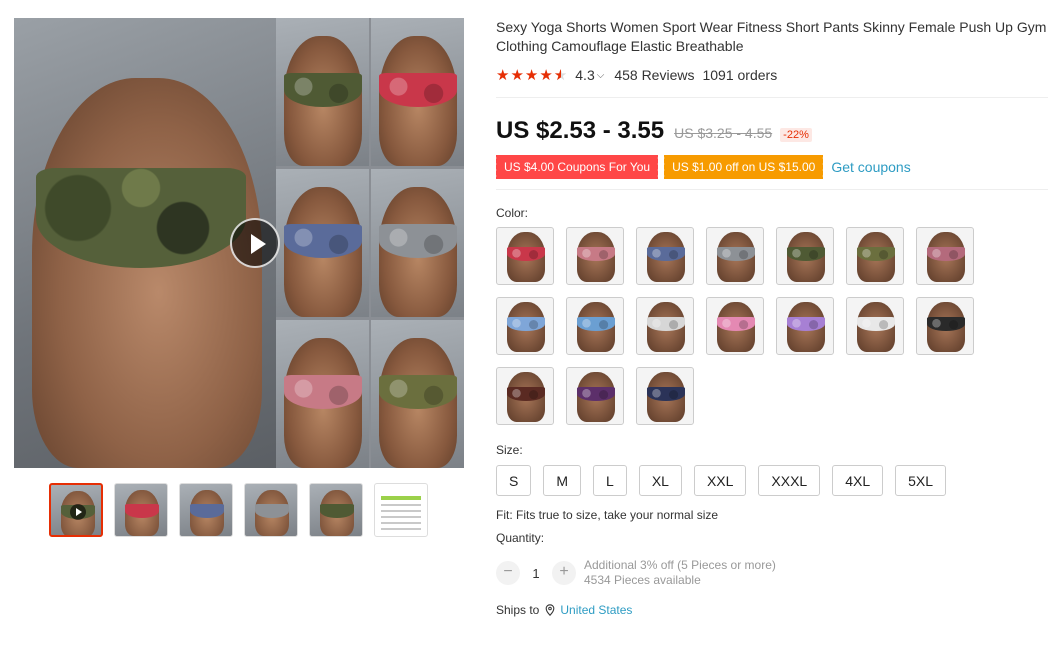 The image size is (1055, 645). Describe the element at coordinates (870, 167) in the screenshot. I see `get-coupons-link: Get coupons` at that location.